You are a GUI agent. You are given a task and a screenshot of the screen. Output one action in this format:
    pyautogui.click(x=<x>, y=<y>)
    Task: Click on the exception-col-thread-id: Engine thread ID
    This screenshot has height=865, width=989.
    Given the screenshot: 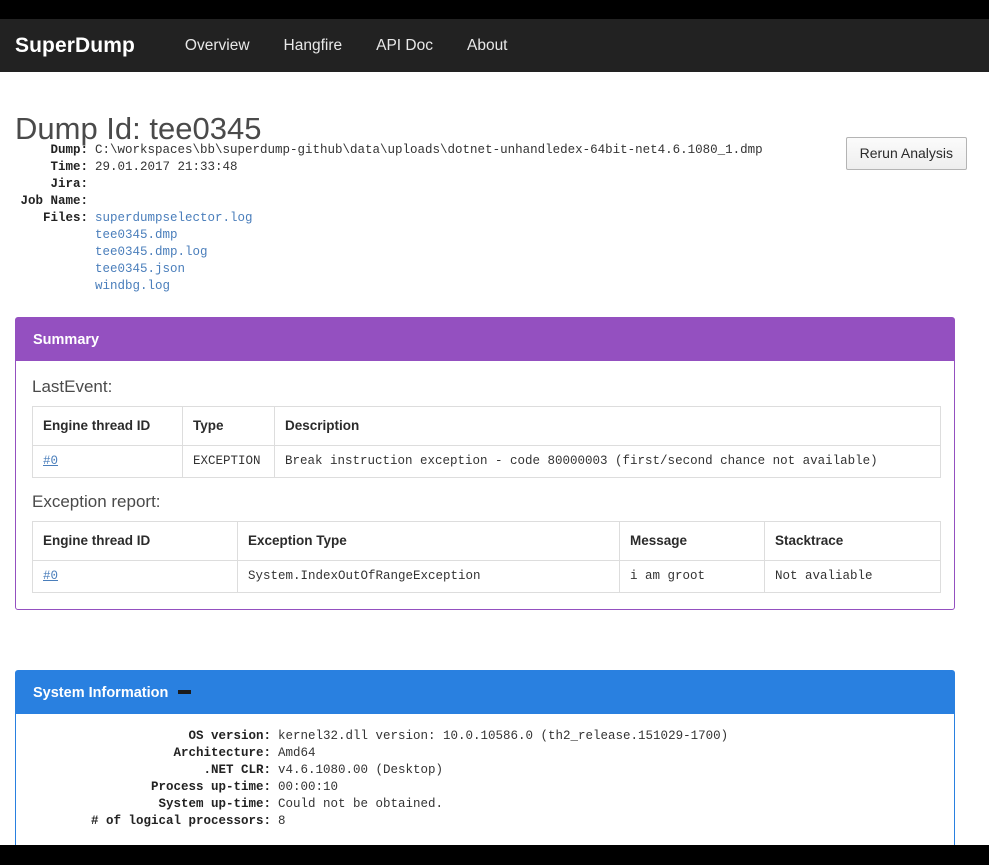 What is the action you would take?
    pyautogui.click(x=135, y=541)
    